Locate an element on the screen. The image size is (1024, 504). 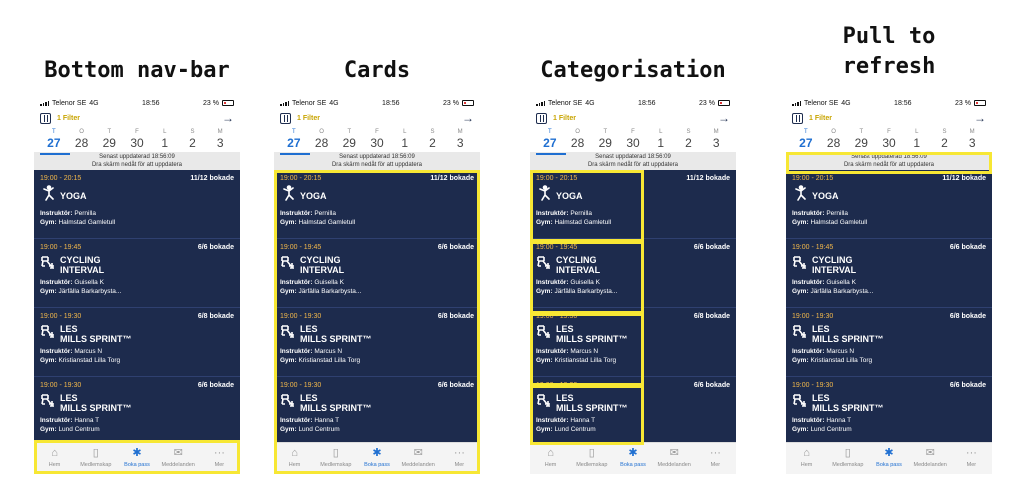
day-number: 3 is located at coordinates (460, 143).